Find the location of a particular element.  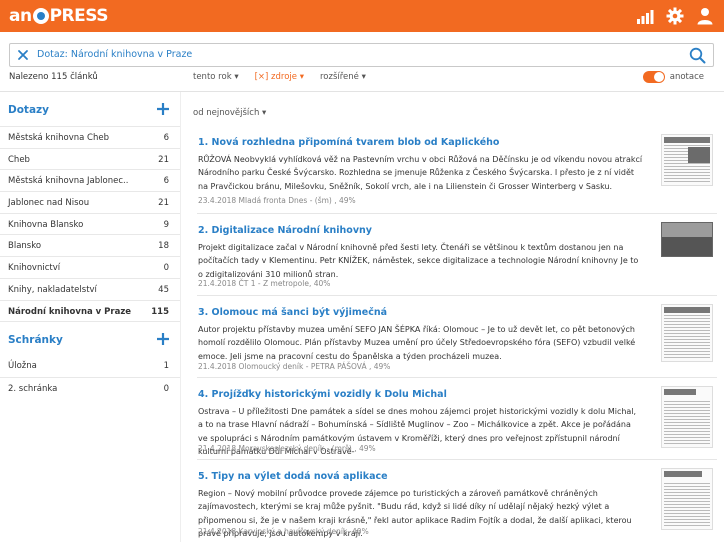

article-title: 5. Tipy na výlet dodá nová aplikace is located at coordinates (293, 476).